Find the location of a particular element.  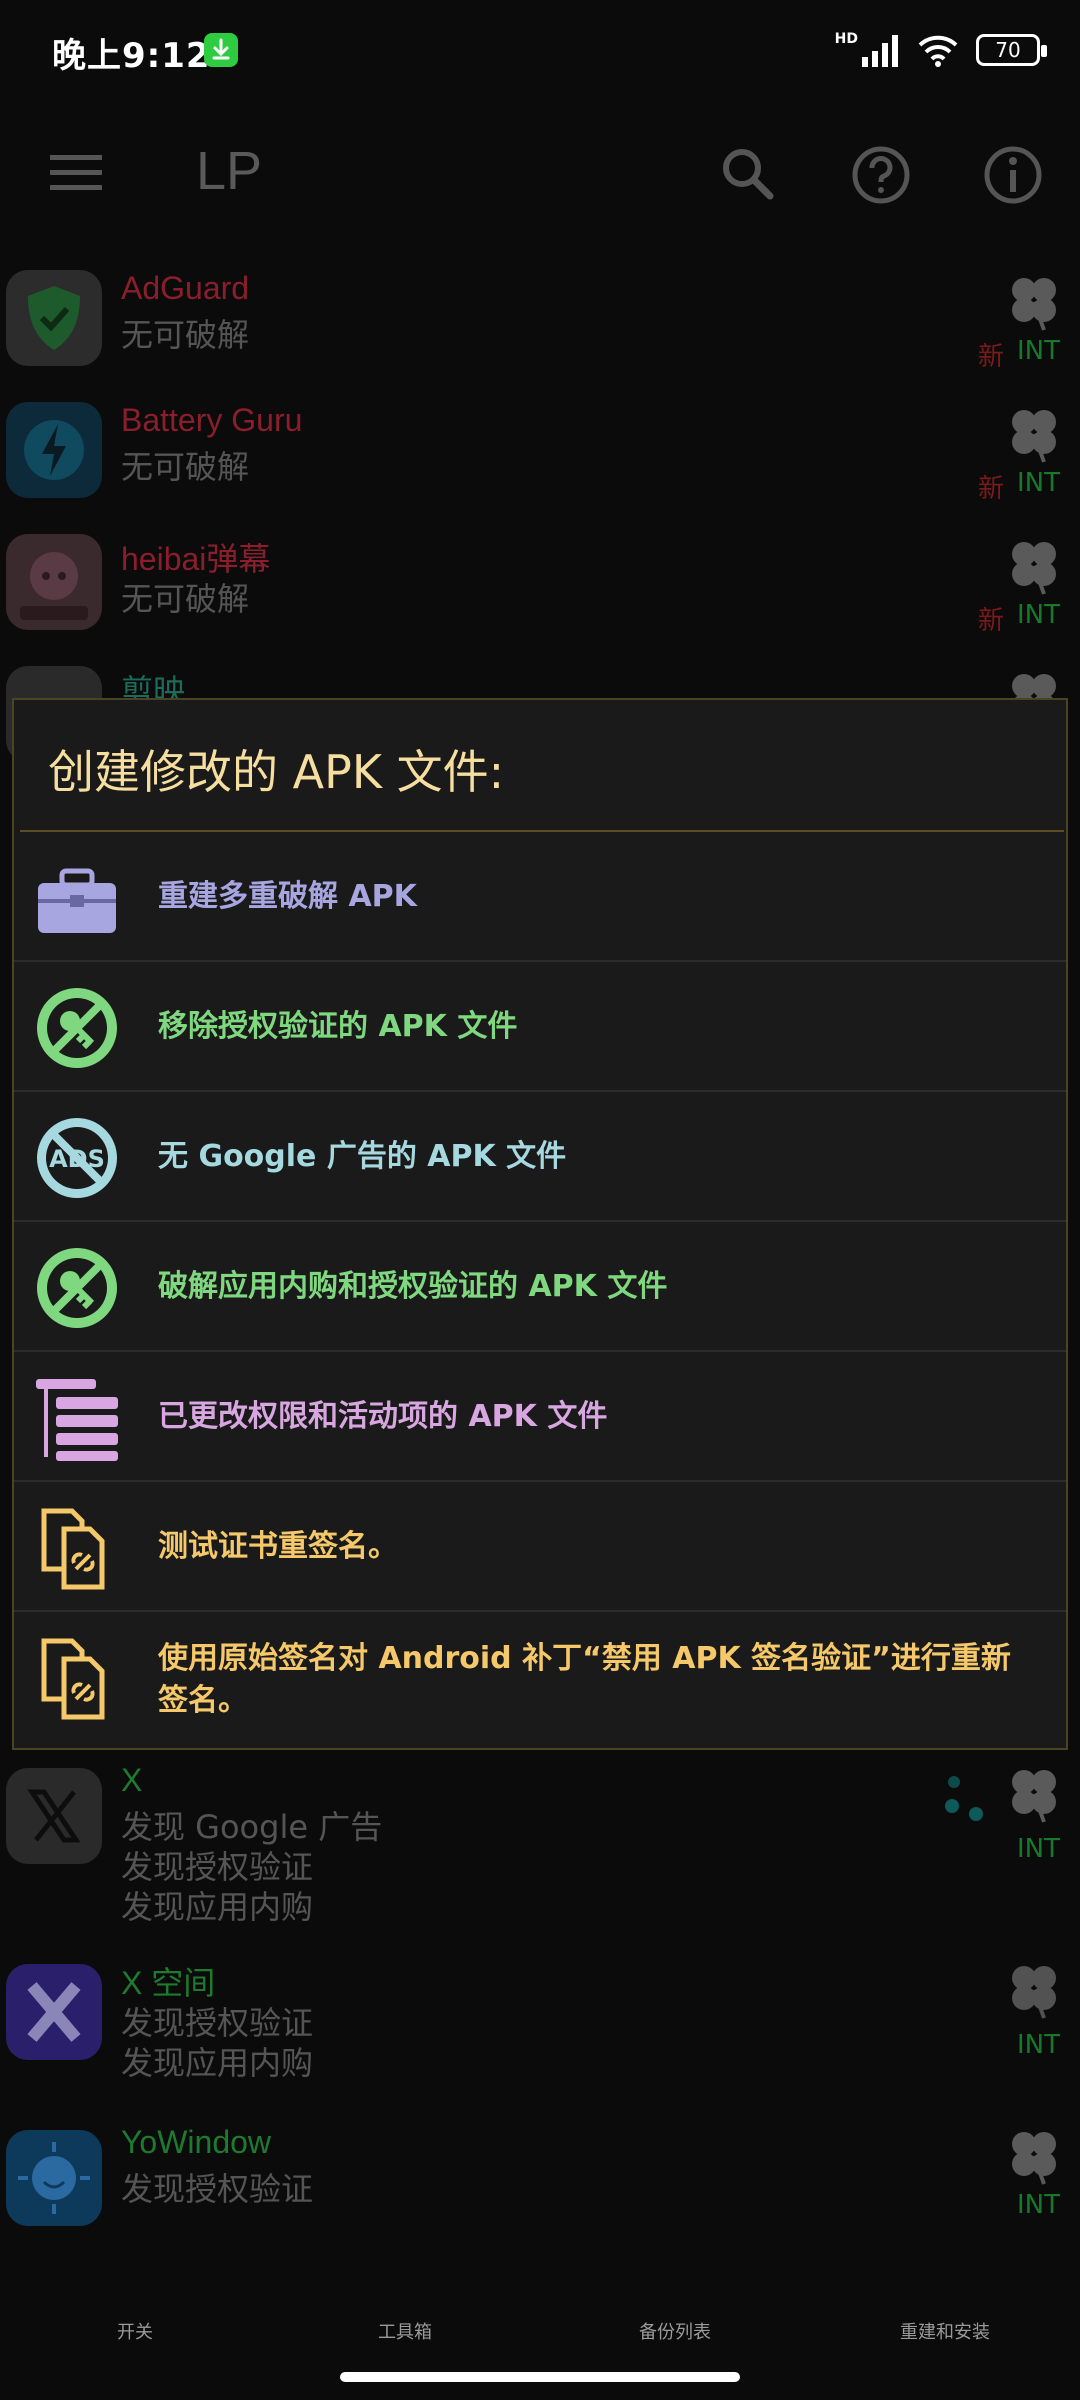

option-changed-permissions: 已更改权限和活动项的 APK 文件 is located at coordinates (540, 1417).